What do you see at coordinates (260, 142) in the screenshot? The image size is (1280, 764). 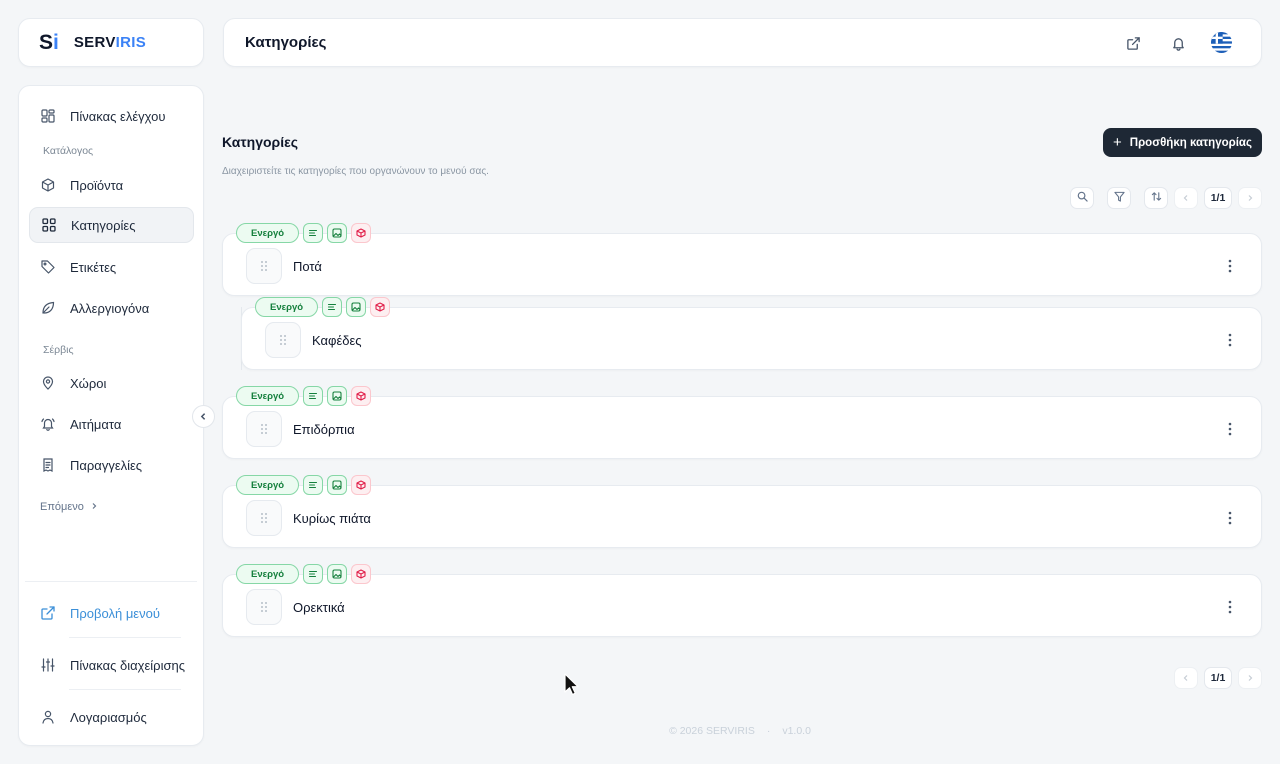 I see `page-title: Κατηγορίες` at bounding box center [260, 142].